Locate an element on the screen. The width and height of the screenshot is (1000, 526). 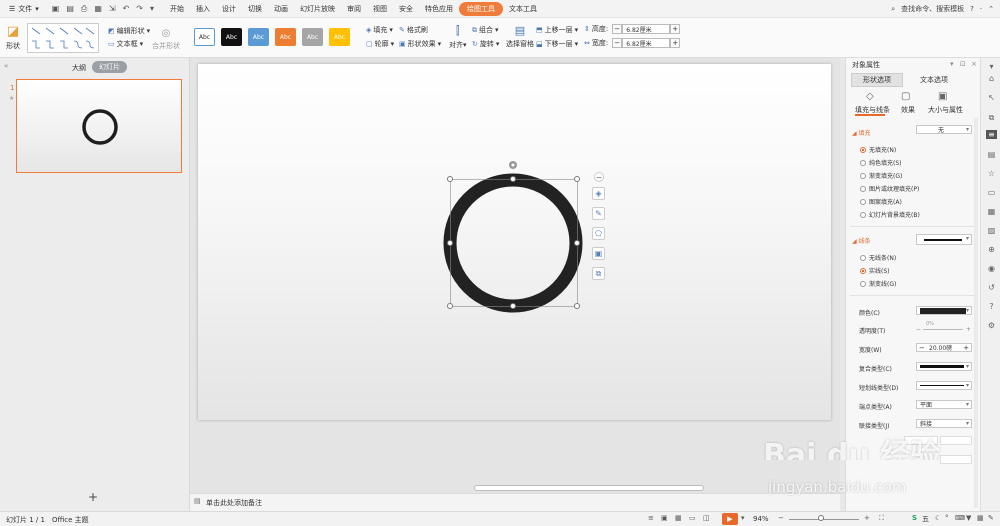
input-method-lang: 五 is located at coordinates (925, 519).